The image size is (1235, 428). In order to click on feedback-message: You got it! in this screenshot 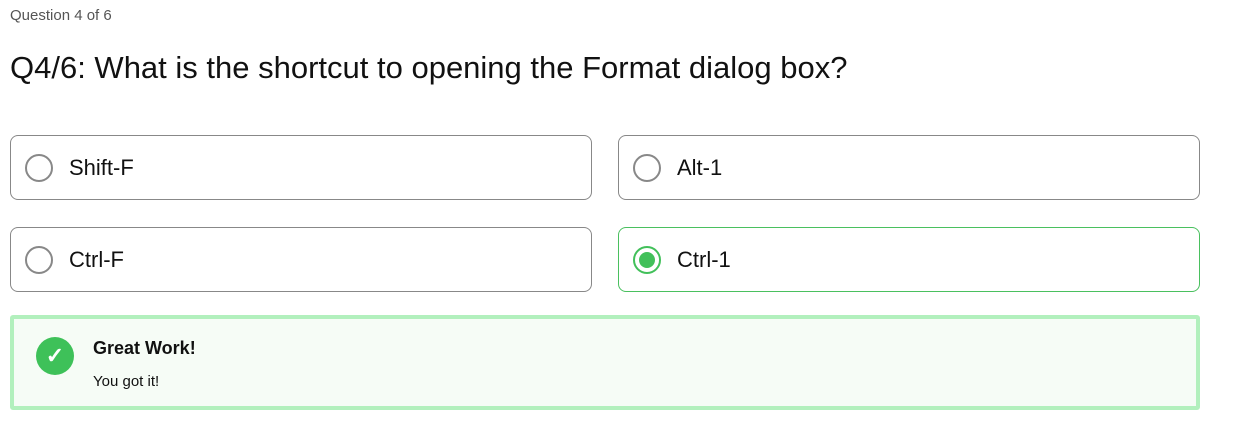, I will do `click(126, 381)`.